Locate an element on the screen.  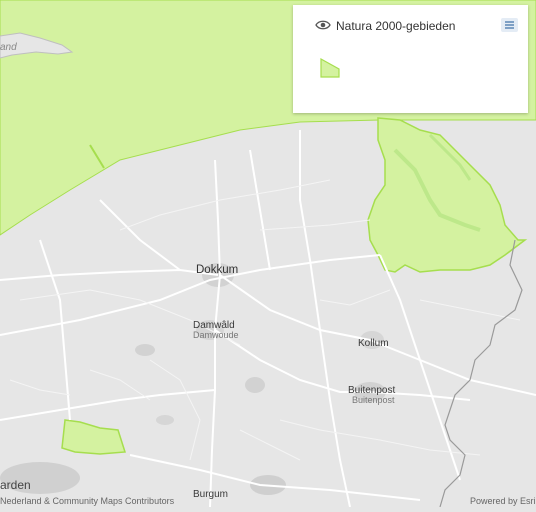
label-kollum: Kollum is located at coordinates (373, 343).